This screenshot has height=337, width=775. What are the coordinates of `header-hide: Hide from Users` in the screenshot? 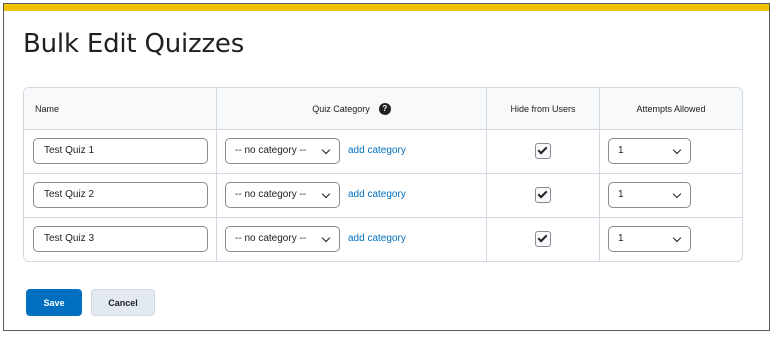 It's located at (543, 108).